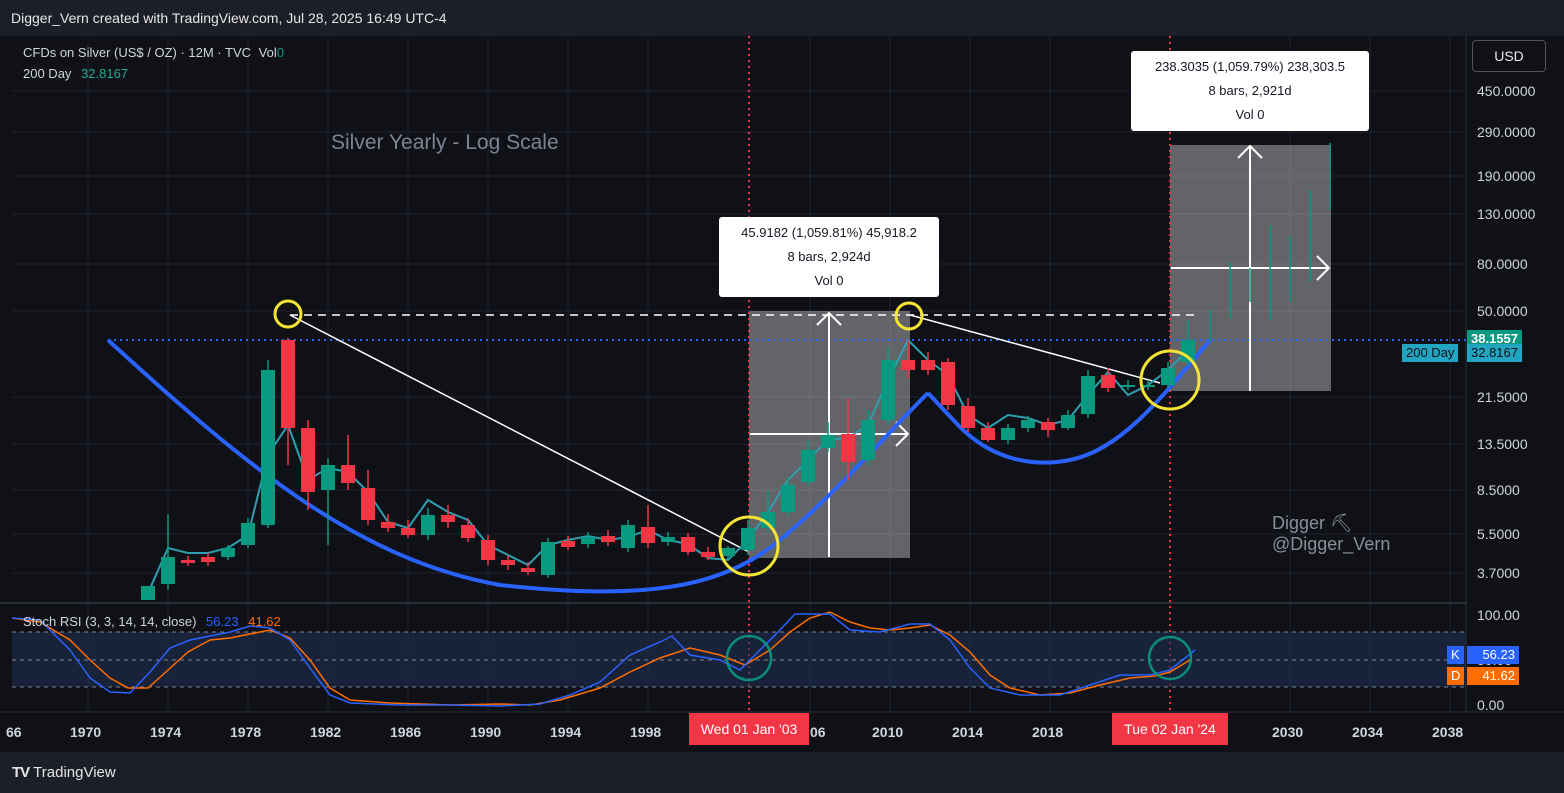 Image resolution: width=1564 pixels, height=793 pixels. What do you see at coordinates (1502, 444) in the screenshot?
I see `price-tick: 13.5000` at bounding box center [1502, 444].